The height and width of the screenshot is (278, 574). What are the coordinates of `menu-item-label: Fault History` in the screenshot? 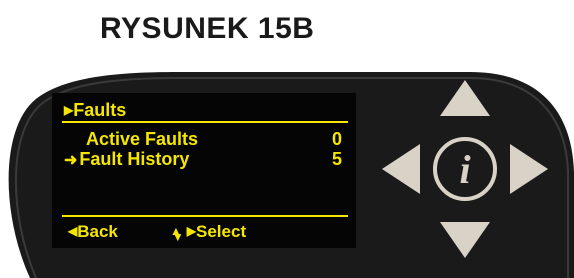 It's located at (134, 159).